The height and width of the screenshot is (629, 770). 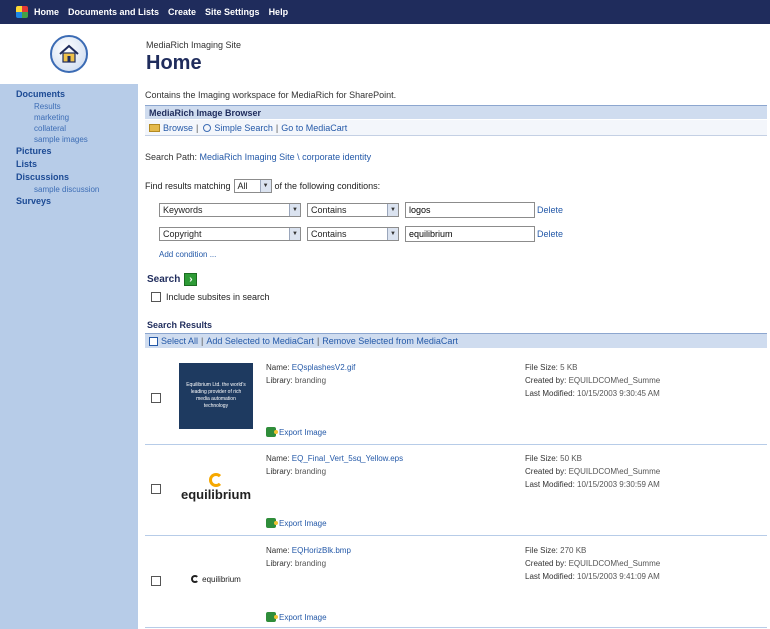 What do you see at coordinates (230, 210) in the screenshot?
I see `field-select: Keywords ▼` at bounding box center [230, 210].